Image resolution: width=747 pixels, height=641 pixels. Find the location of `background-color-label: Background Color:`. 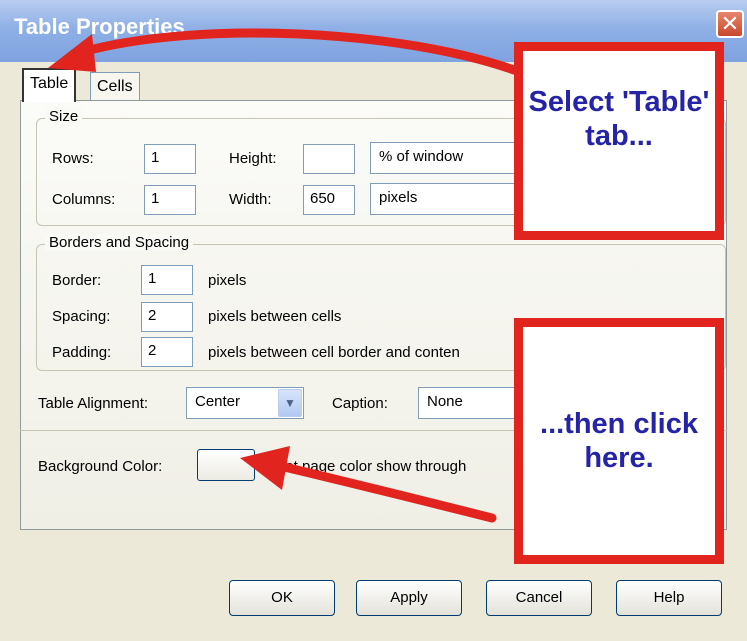

background-color-label: Background Color: is located at coordinates (100, 466).